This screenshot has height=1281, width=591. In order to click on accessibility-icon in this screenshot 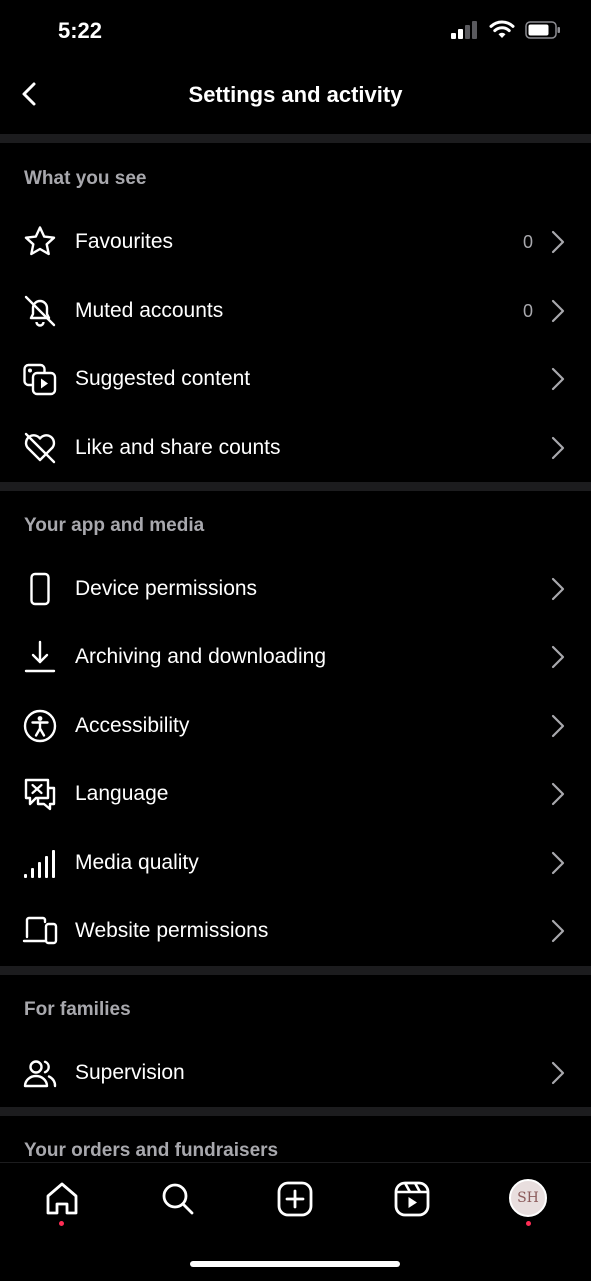, I will do `click(40, 726)`.